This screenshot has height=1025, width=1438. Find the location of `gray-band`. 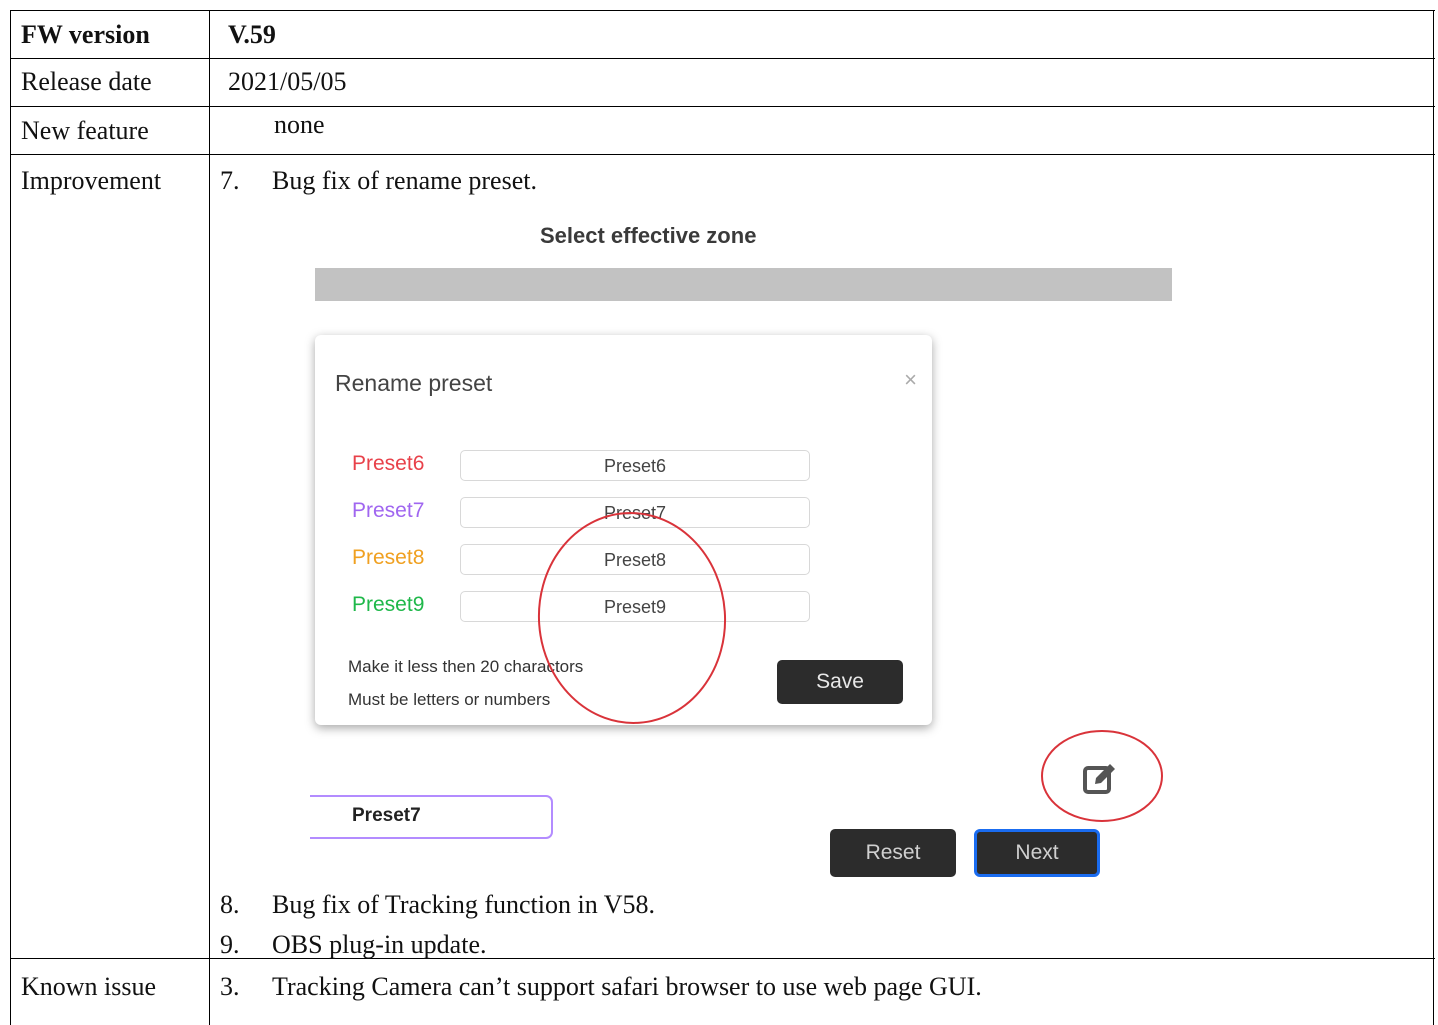

gray-band is located at coordinates (743, 284).